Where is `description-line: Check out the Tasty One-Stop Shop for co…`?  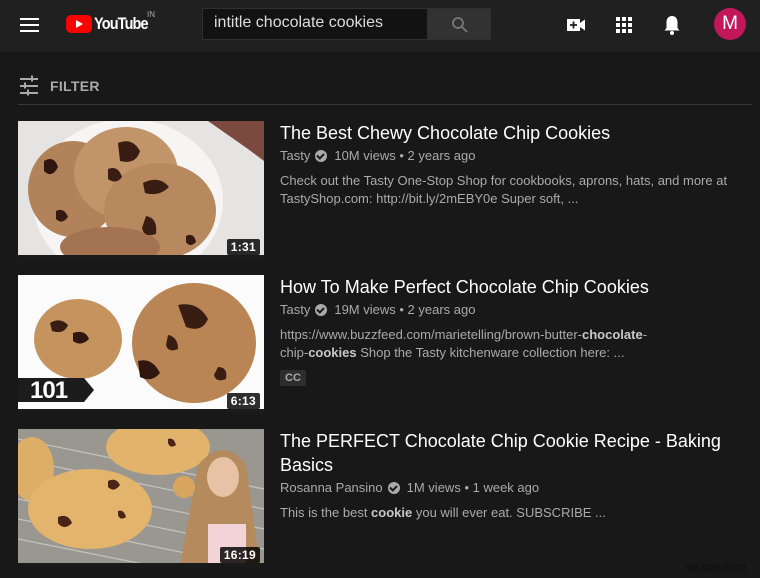
description-line: Check out the Tasty One-Stop Shop for co… is located at coordinates (504, 180).